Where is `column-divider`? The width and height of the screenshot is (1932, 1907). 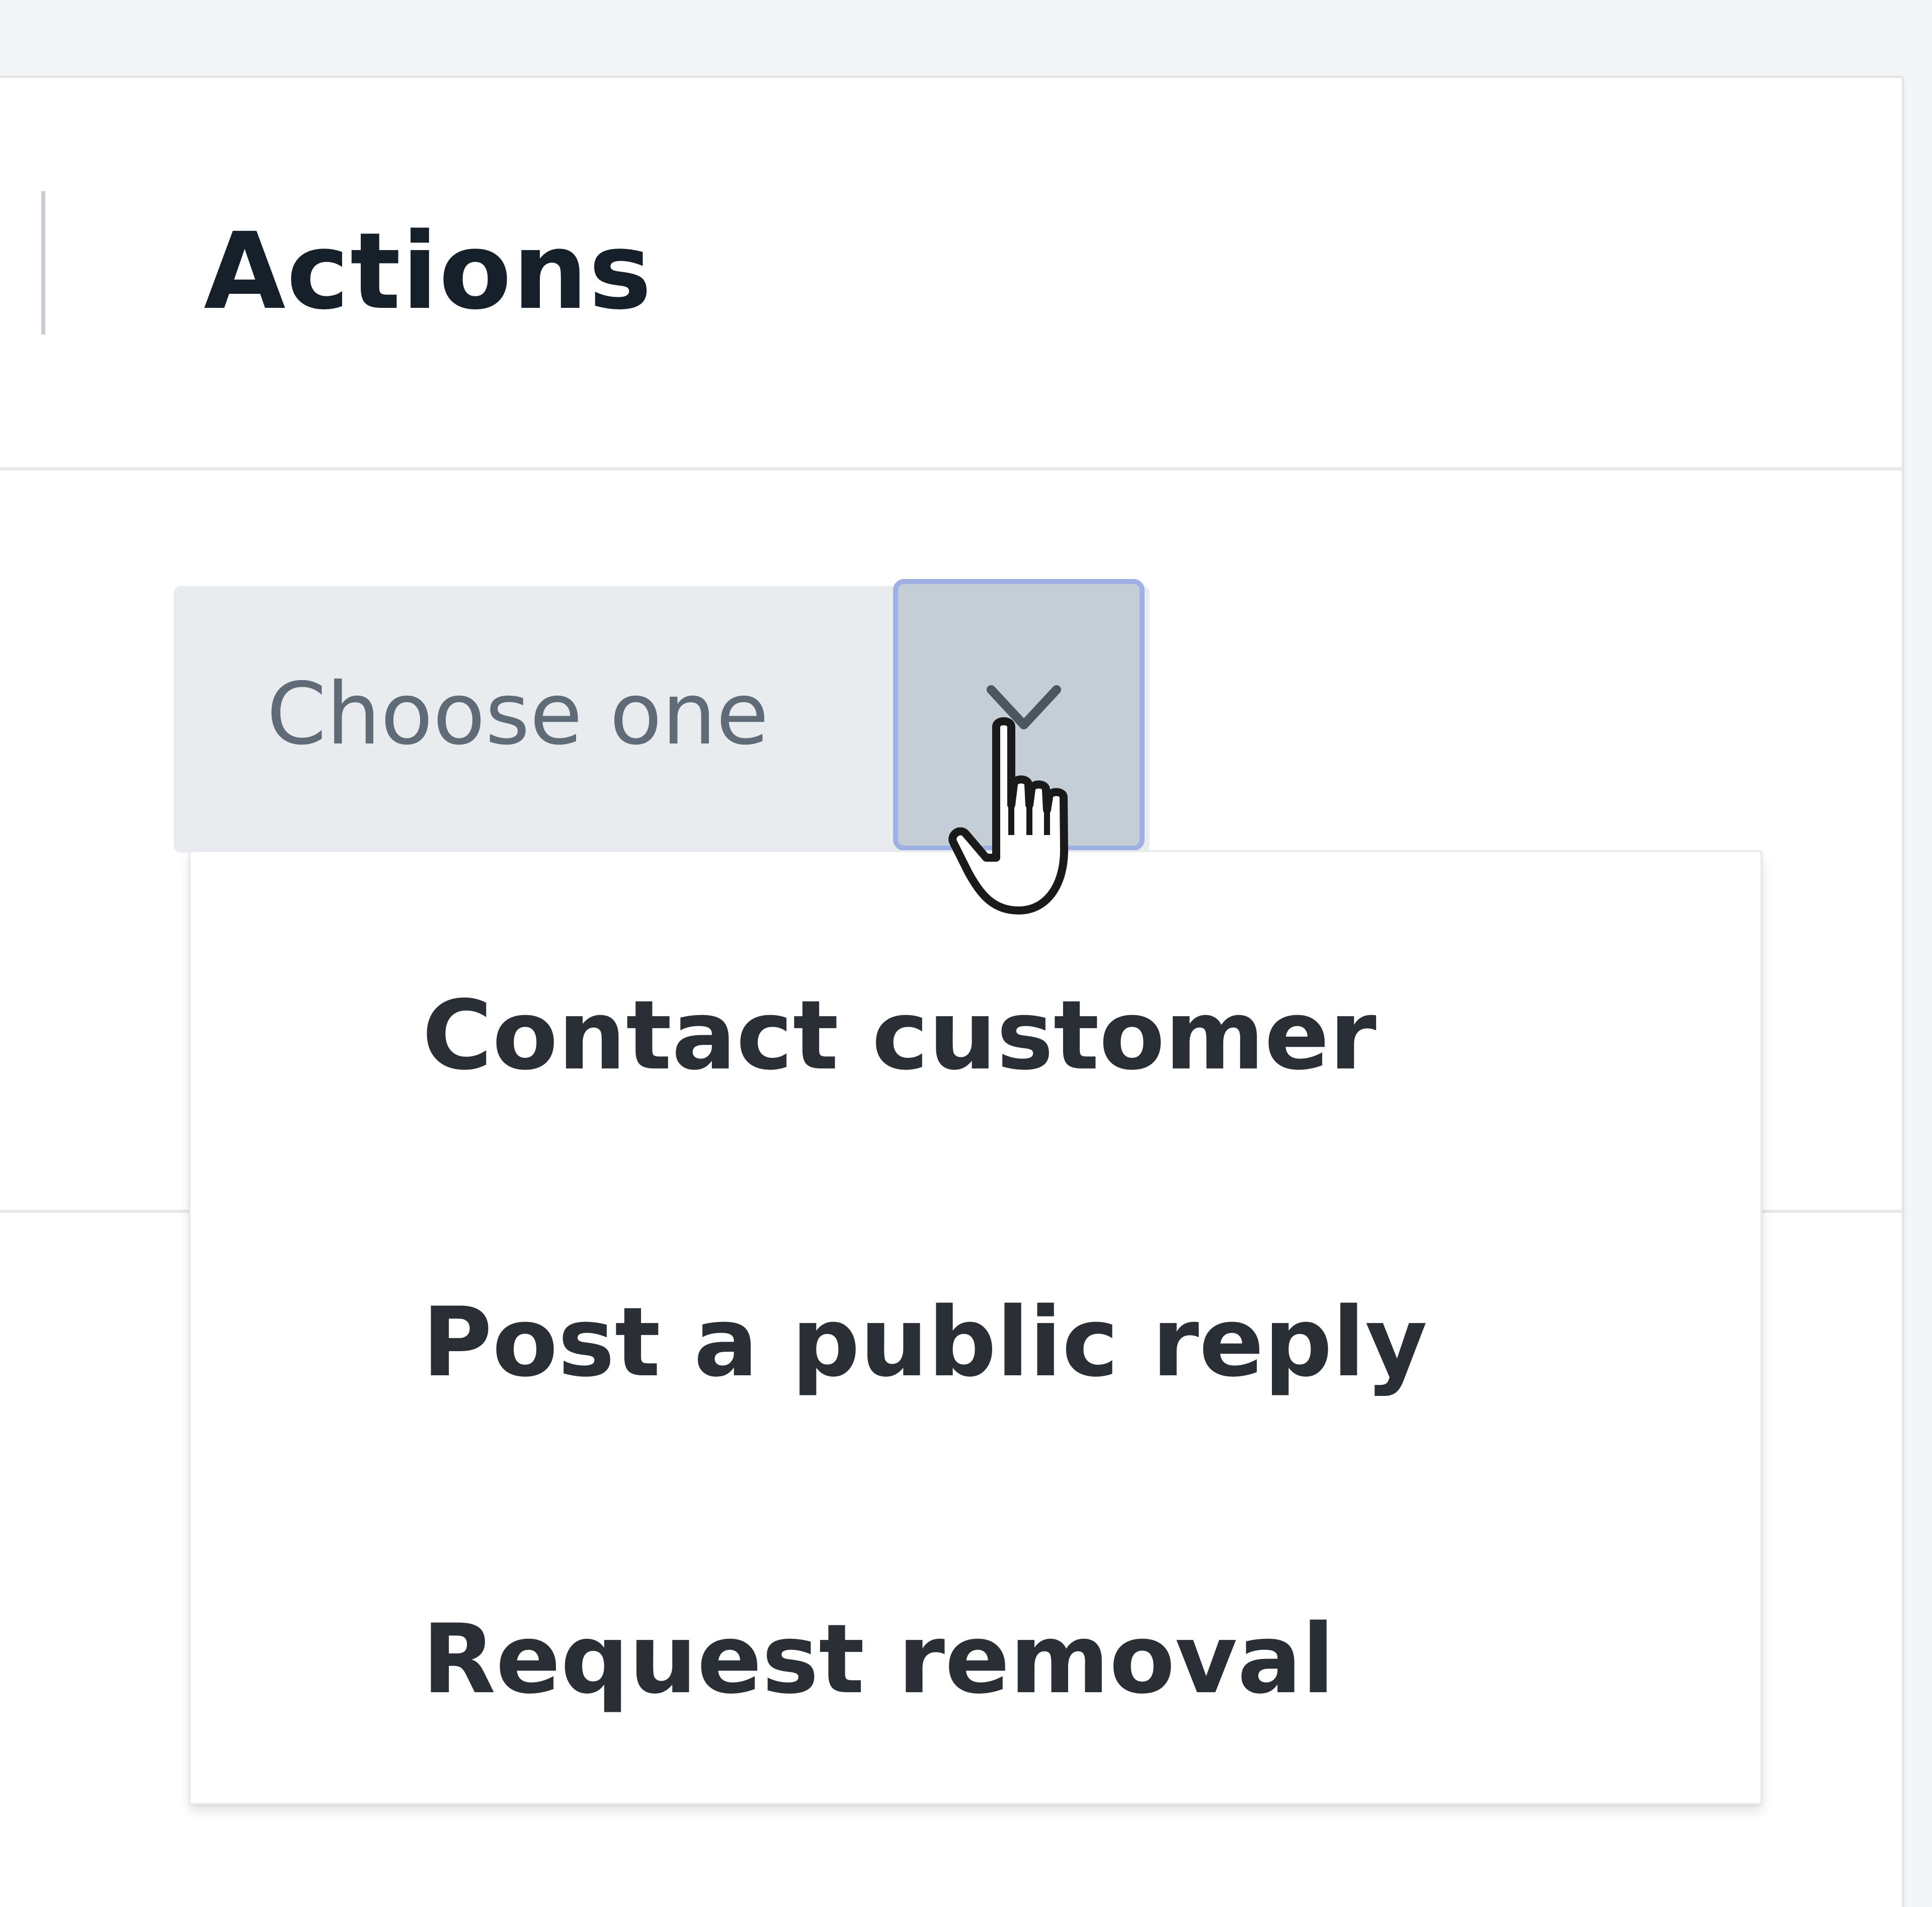
column-divider is located at coordinates (43, 263).